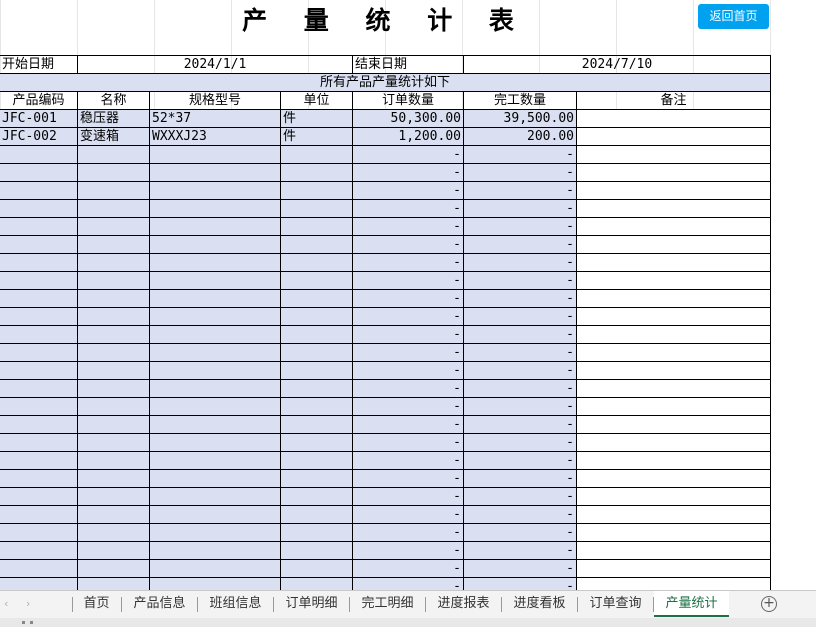  What do you see at coordinates (113, 136) in the screenshot?
I see `cell-name: 变速箱` at bounding box center [113, 136].